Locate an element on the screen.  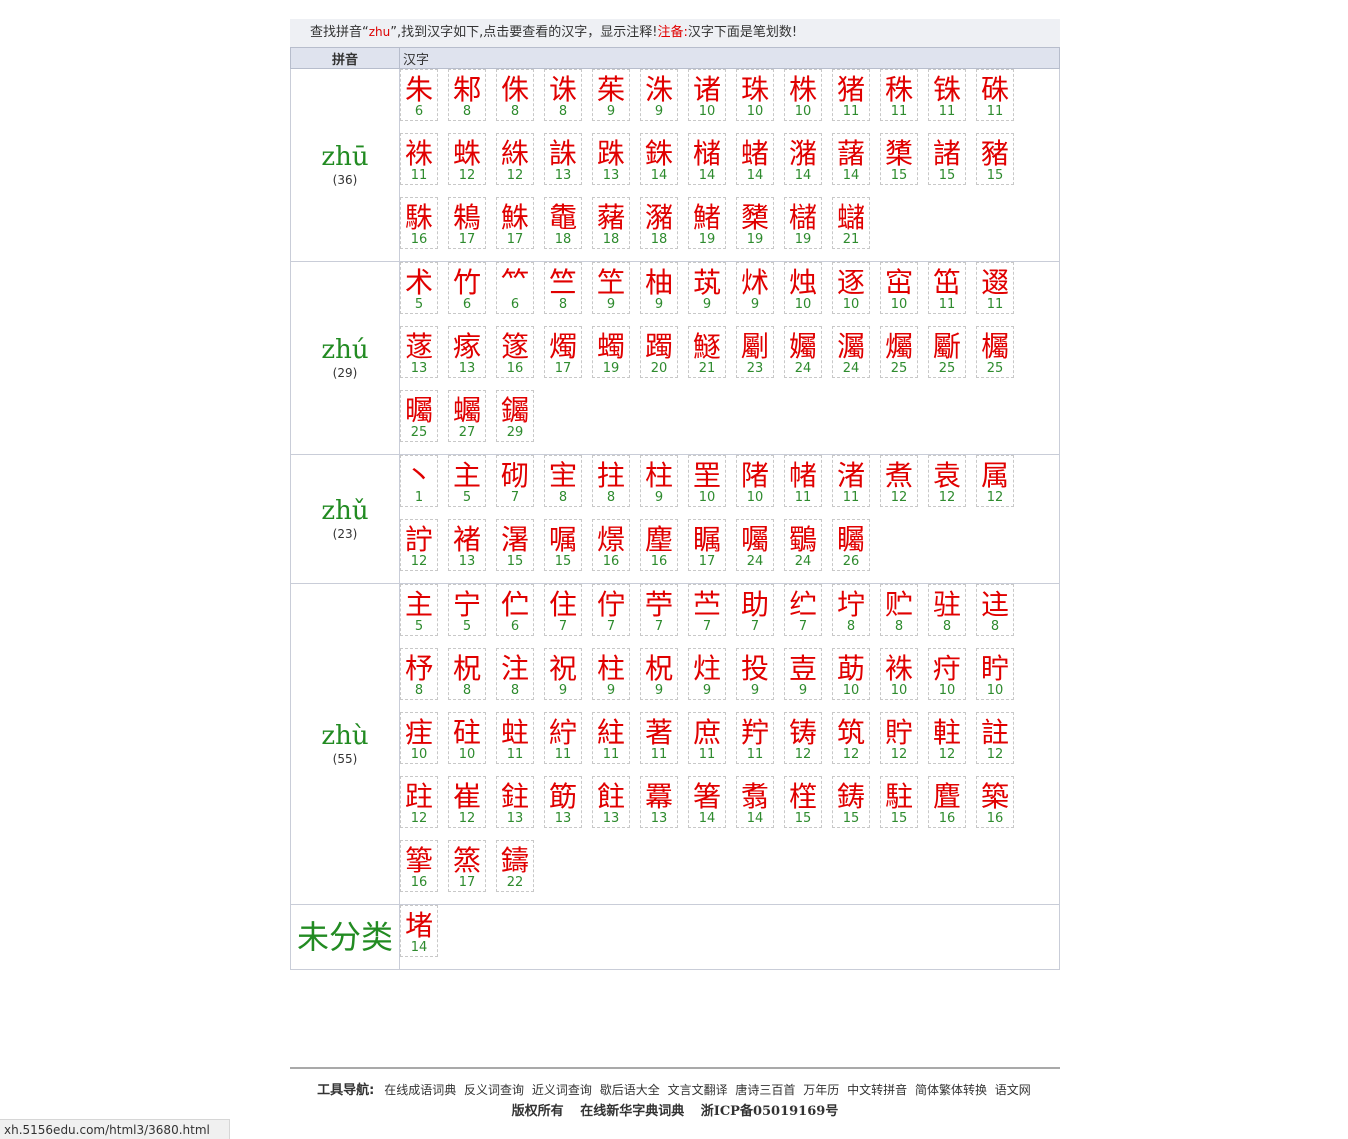
character-link: 洙9 is located at coordinates (659, 95).